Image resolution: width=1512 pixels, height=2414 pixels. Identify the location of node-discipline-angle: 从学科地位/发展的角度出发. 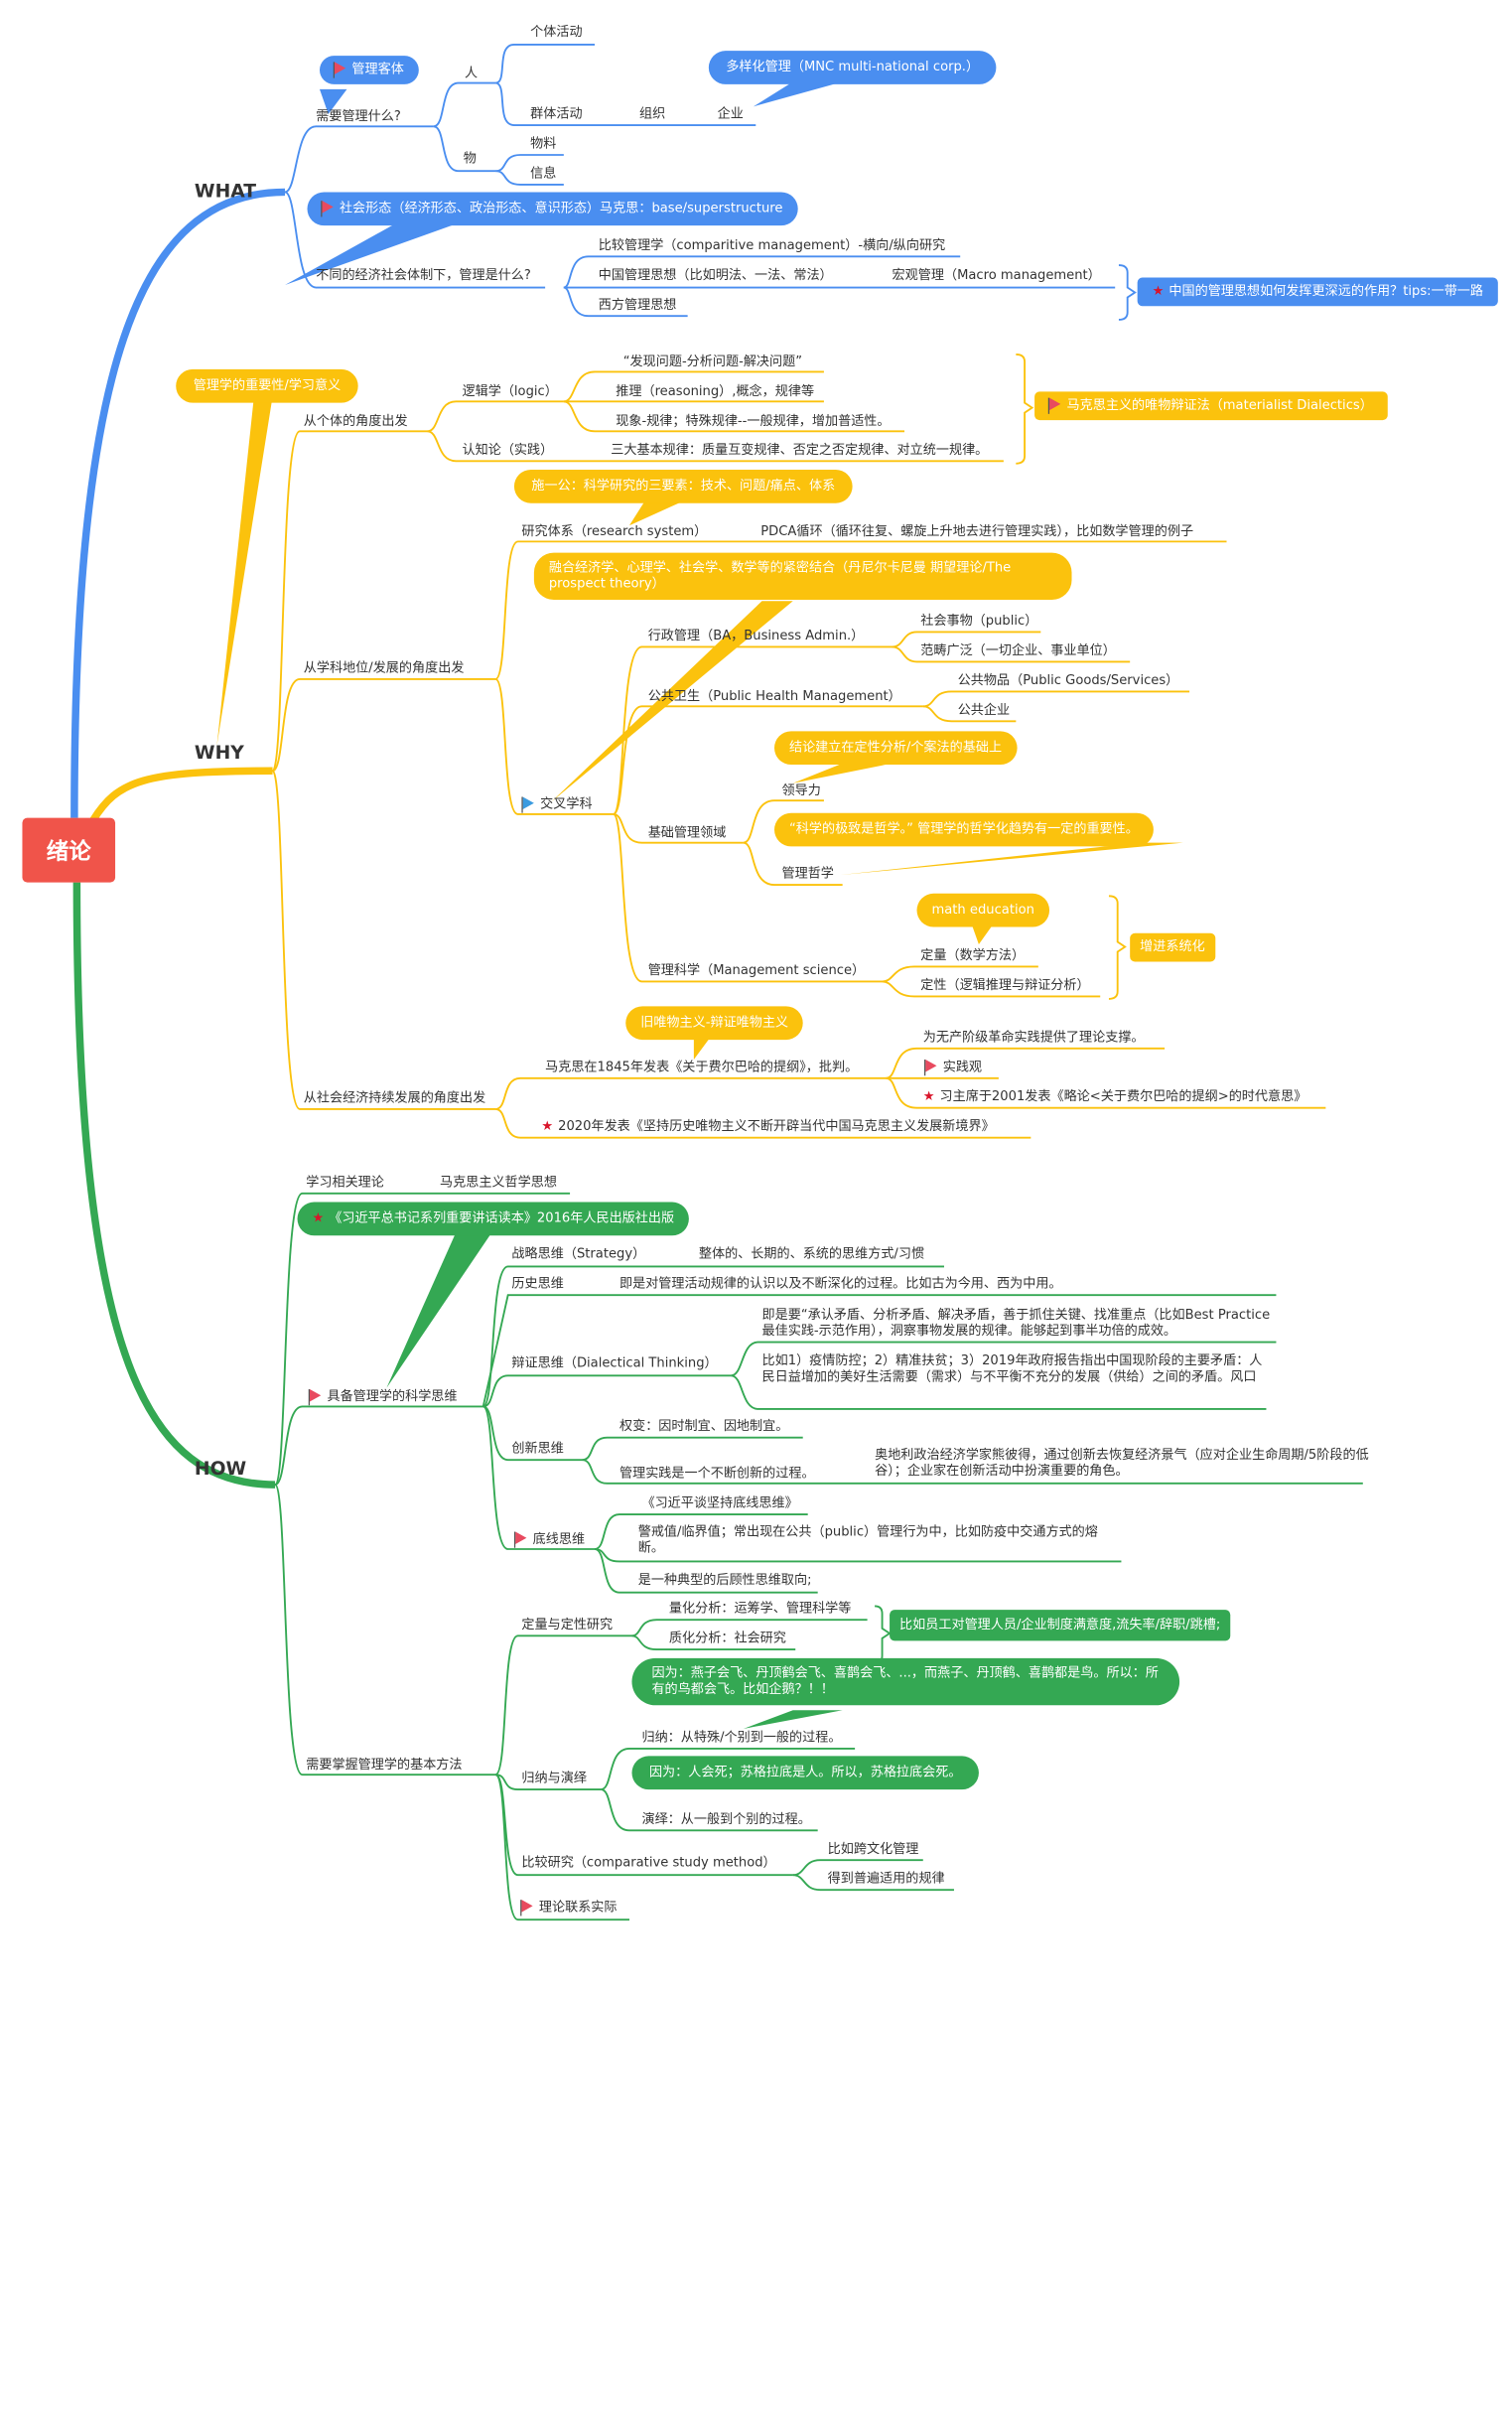
(384, 668).